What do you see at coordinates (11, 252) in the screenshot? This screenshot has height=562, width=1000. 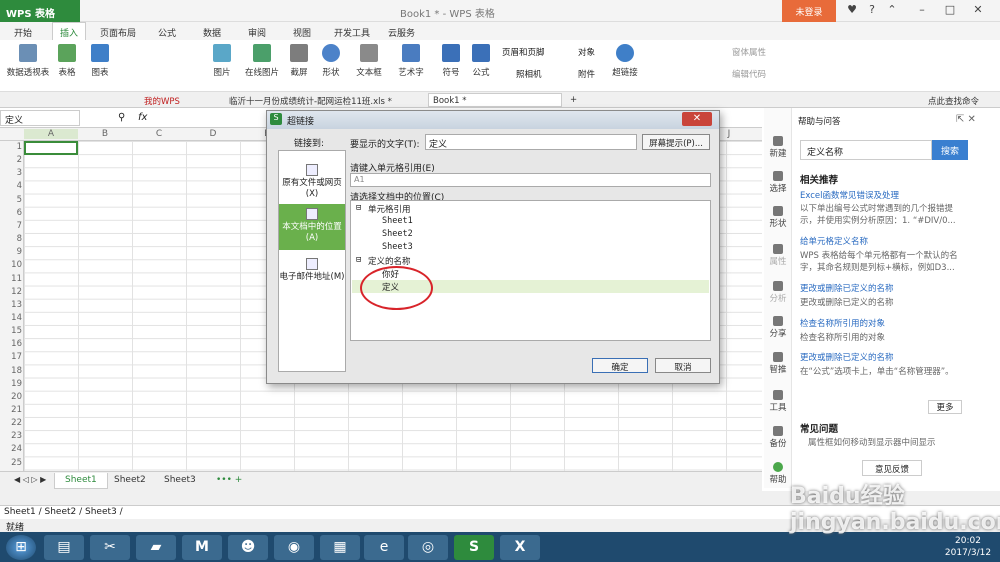 I see `row-header: 9` at bounding box center [11, 252].